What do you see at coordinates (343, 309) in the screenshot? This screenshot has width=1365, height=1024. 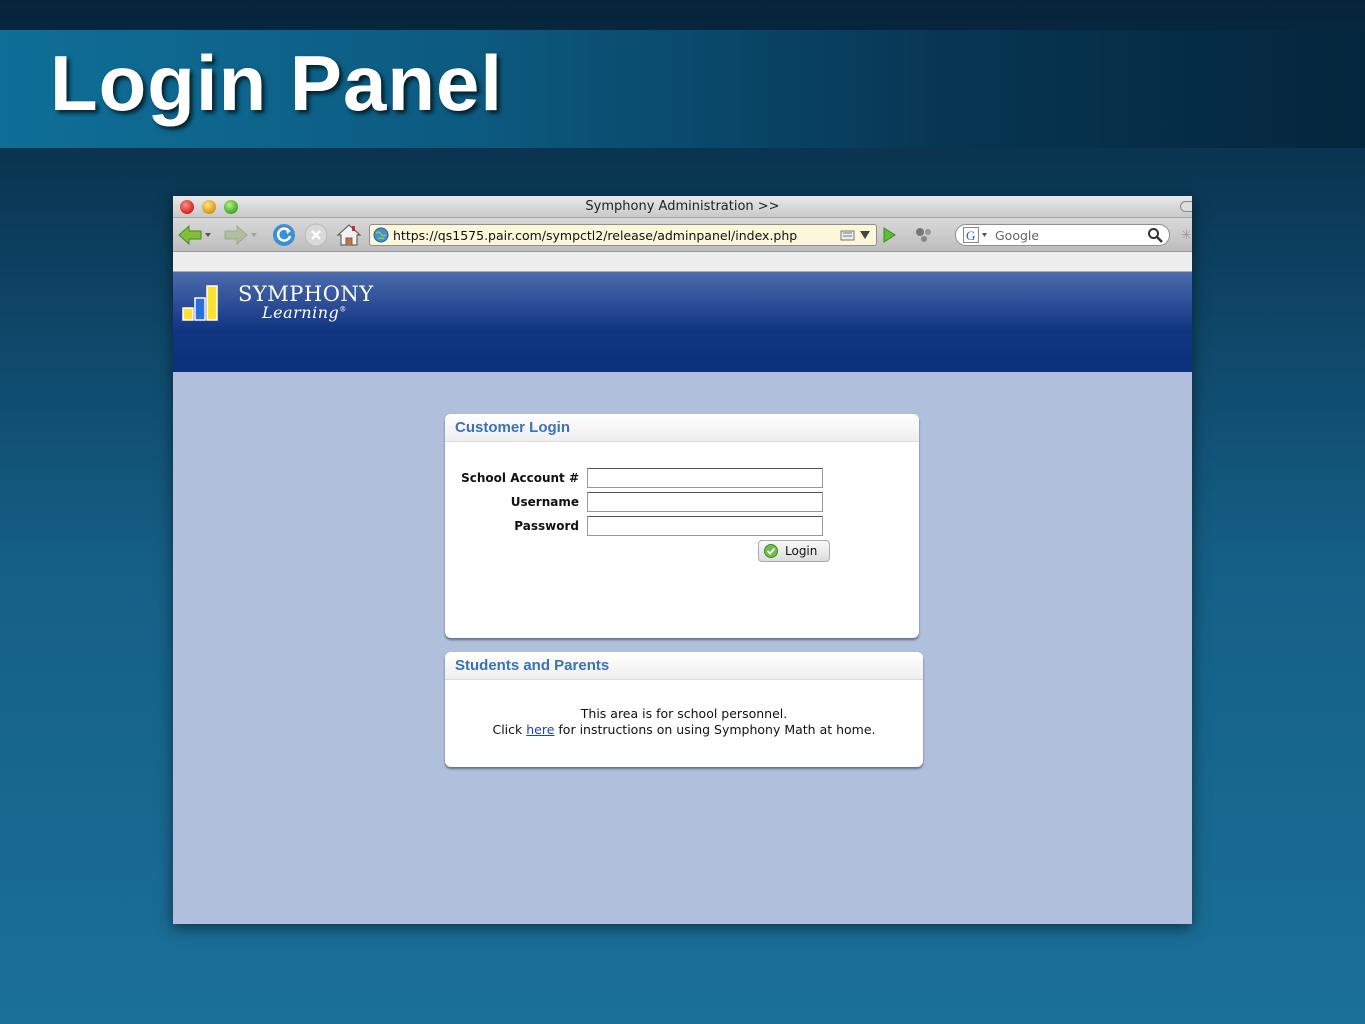 I see `logo-registered-mark: ®` at bounding box center [343, 309].